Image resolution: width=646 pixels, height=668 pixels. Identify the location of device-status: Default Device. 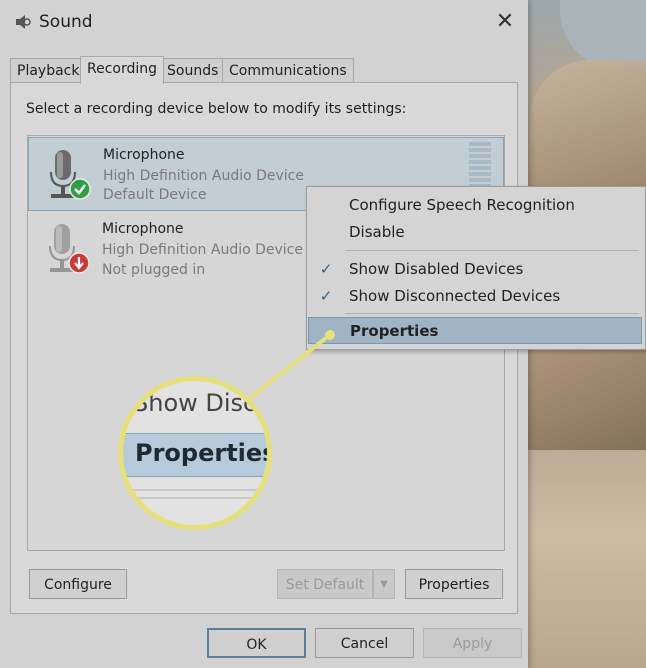
(155, 195).